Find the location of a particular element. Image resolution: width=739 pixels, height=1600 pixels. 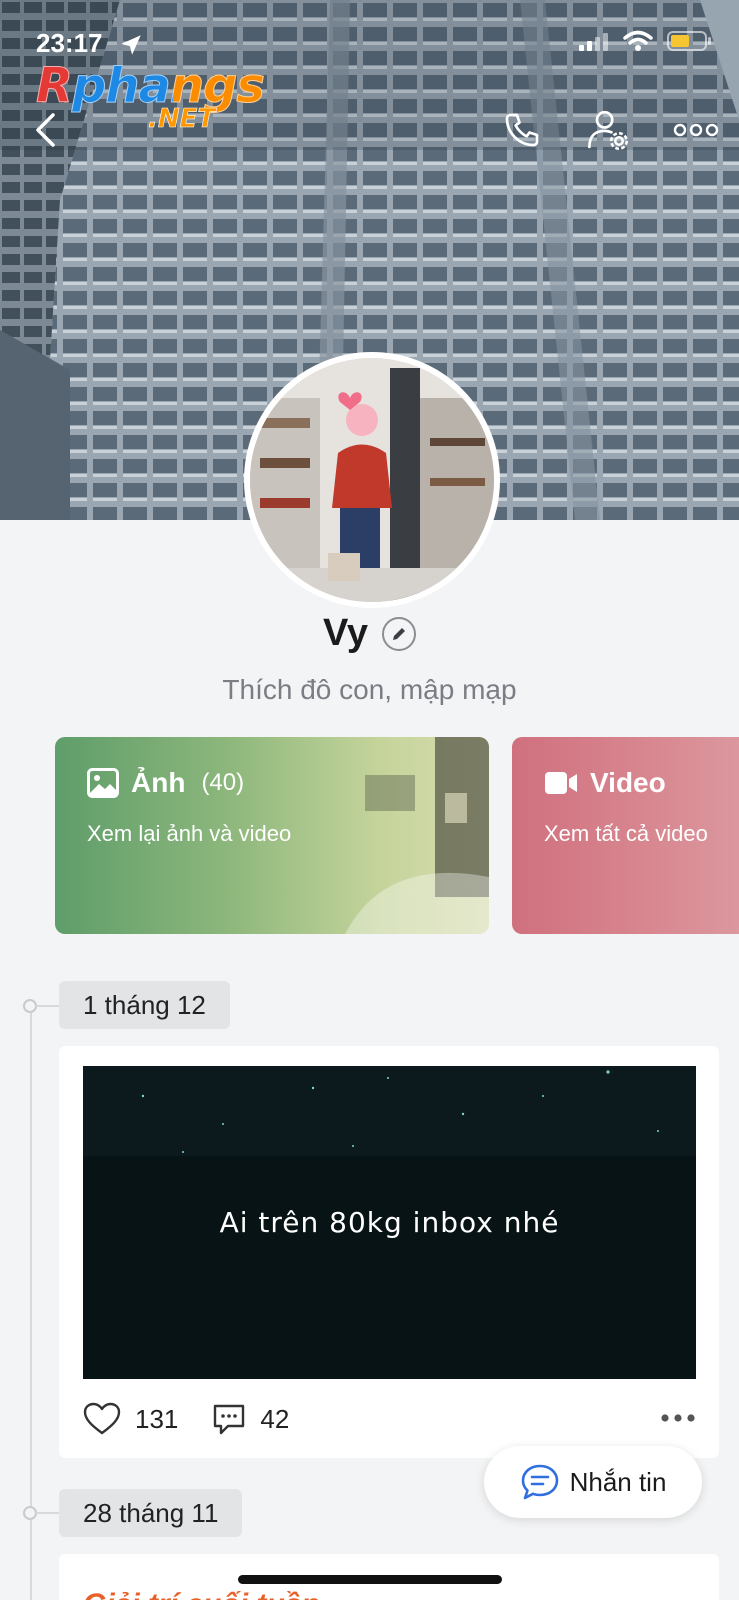

edit-name-button is located at coordinates (399, 633).